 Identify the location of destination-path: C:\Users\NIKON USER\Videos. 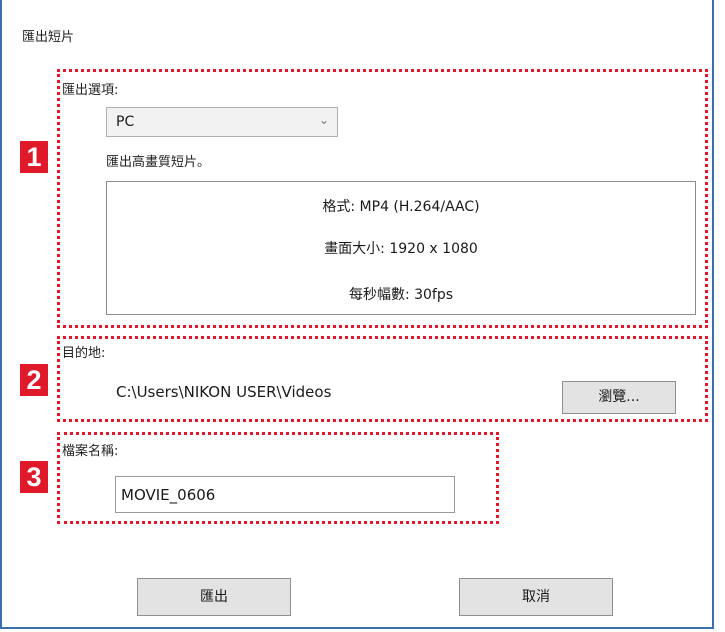
(224, 392).